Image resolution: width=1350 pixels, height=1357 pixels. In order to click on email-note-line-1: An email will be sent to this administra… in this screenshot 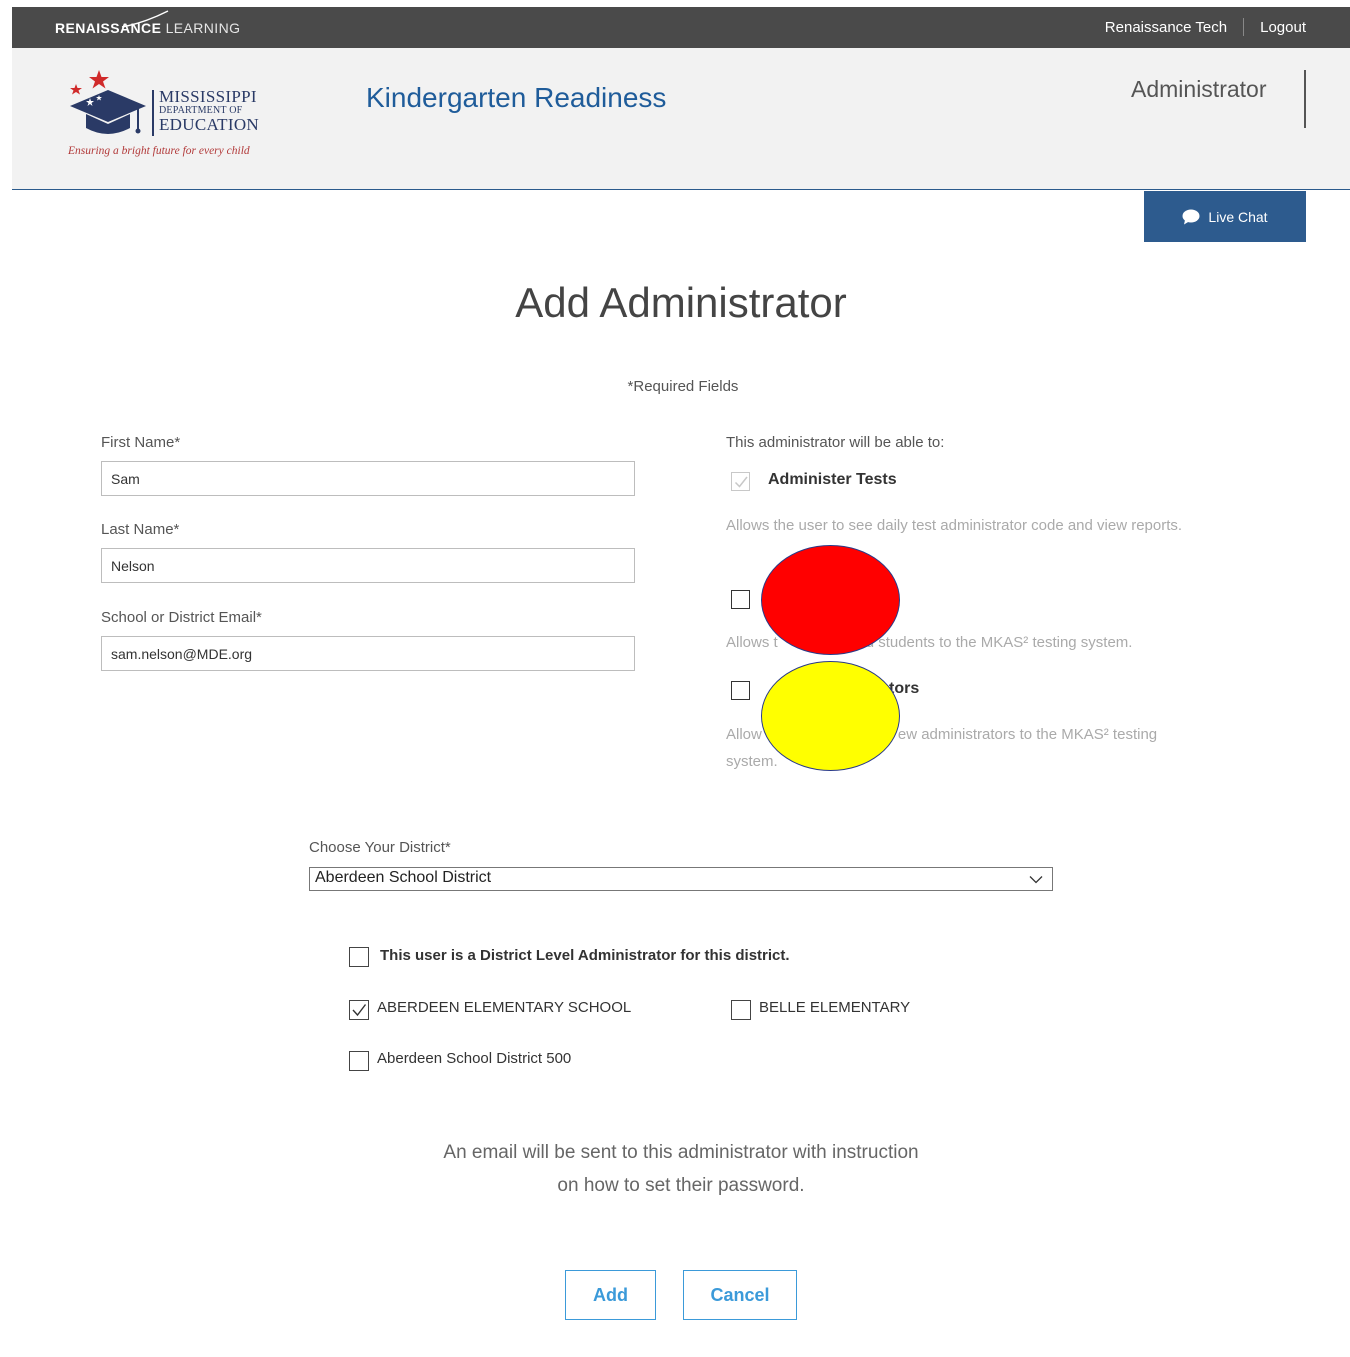, I will do `click(681, 1152)`.